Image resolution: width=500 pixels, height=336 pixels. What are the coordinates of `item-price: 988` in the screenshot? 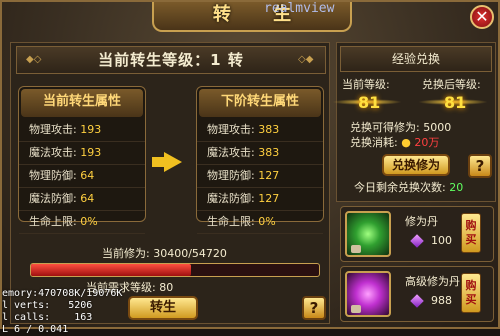 It's located at (441, 300).